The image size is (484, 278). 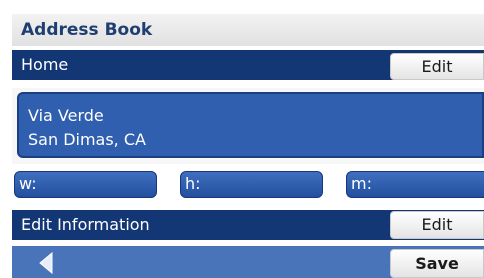 I want to click on mobile-phone-button: m:, so click(x=415, y=184).